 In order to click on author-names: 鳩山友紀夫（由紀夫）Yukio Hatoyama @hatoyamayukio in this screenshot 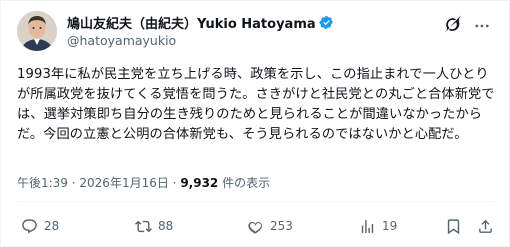, I will do `click(200, 30)`.